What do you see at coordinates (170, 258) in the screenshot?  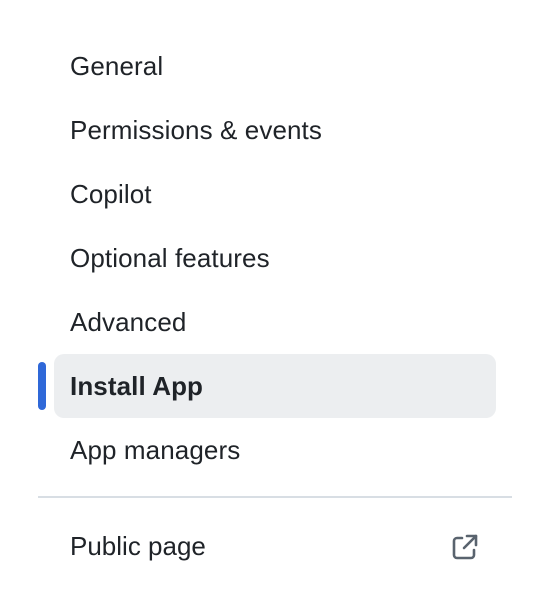 I see `nav-item-label: Optional features` at bounding box center [170, 258].